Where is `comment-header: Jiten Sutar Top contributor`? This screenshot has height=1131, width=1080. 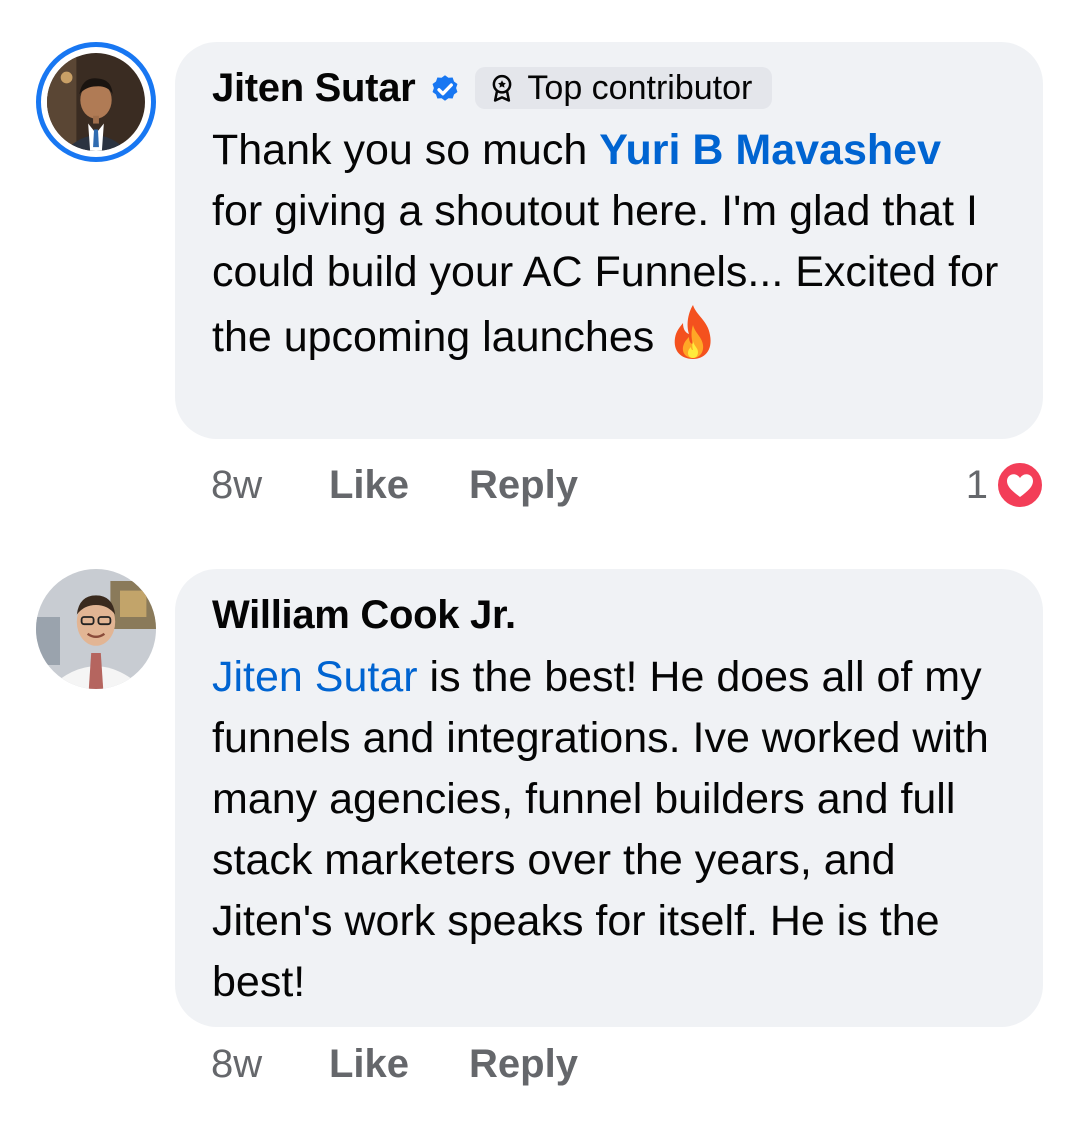
comment-header: Jiten Sutar Top contributor is located at coordinates (607, 88).